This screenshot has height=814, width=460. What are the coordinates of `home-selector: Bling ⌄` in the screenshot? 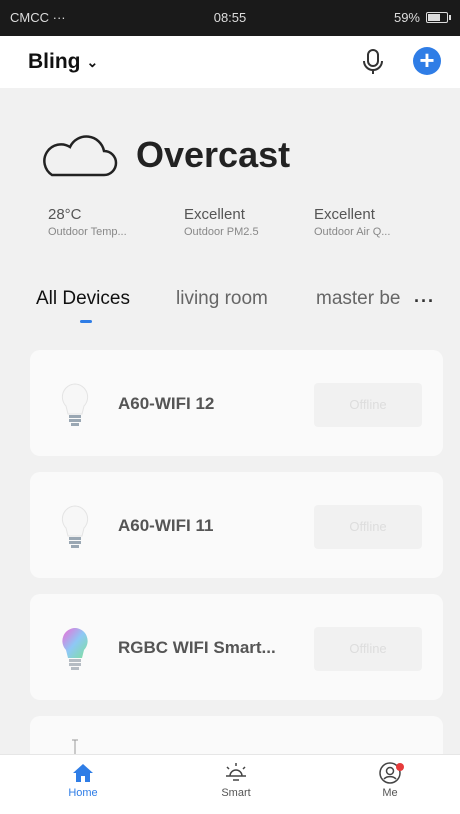 It's located at (63, 62).